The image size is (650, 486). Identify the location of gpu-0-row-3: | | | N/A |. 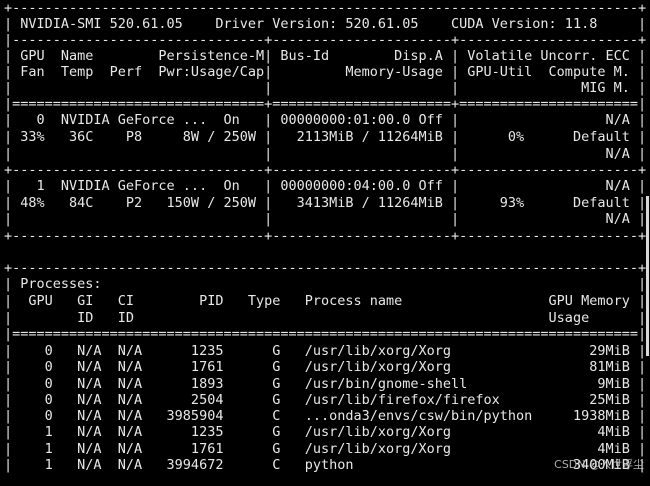
(325, 154).